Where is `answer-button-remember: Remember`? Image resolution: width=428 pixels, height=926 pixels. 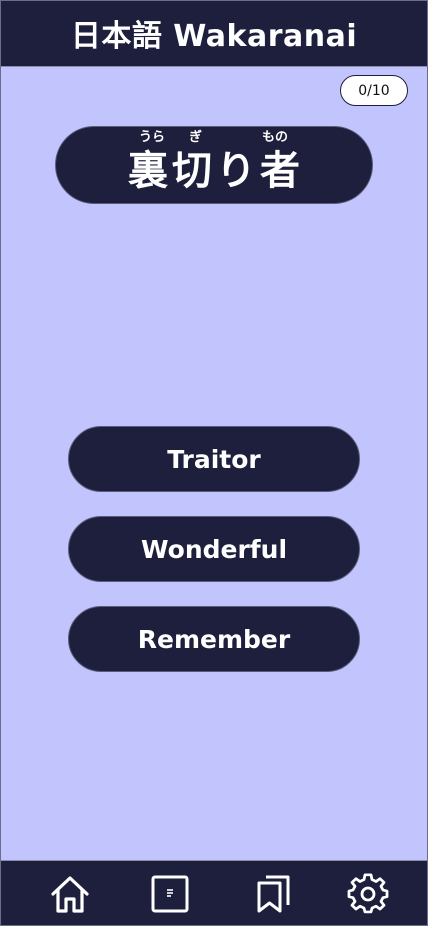 answer-button-remember: Remember is located at coordinates (214, 639).